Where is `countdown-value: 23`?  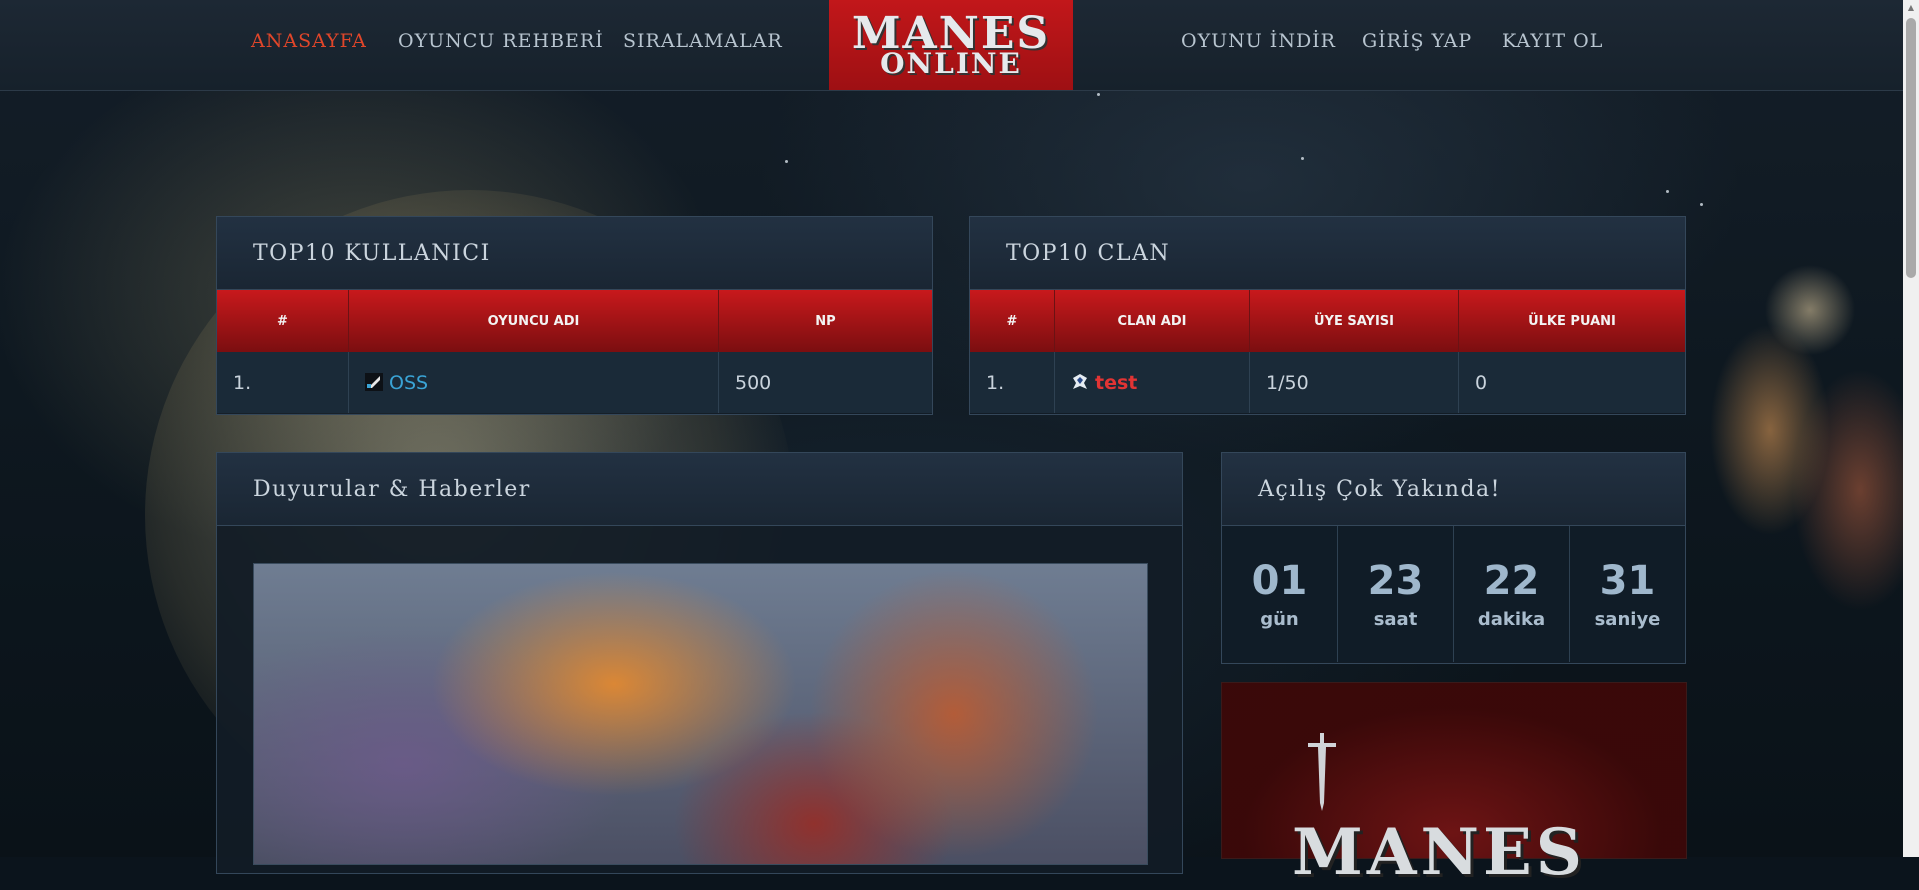
countdown-value: 23 is located at coordinates (1395, 580).